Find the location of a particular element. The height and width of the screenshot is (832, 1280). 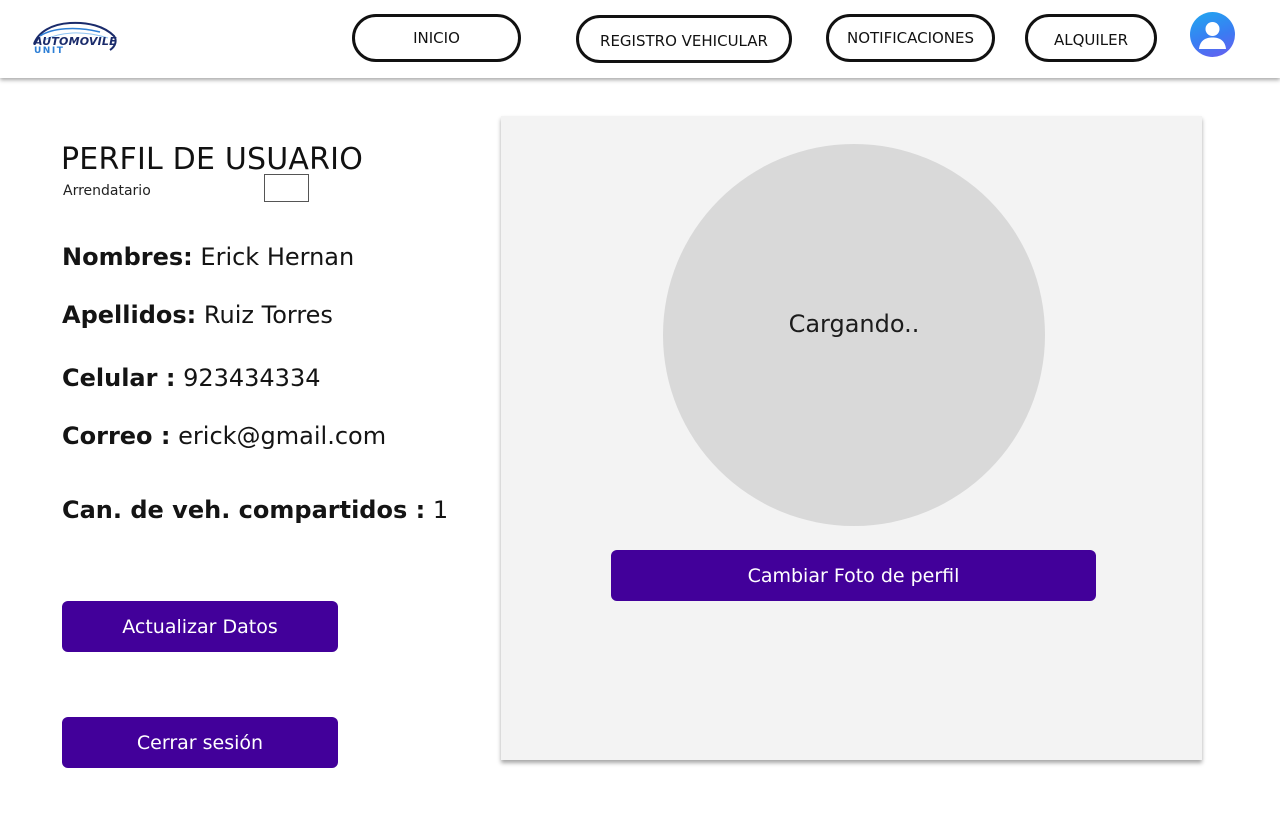

field-vehiculos-label: Can. de veh. compartidos : is located at coordinates (244, 510).